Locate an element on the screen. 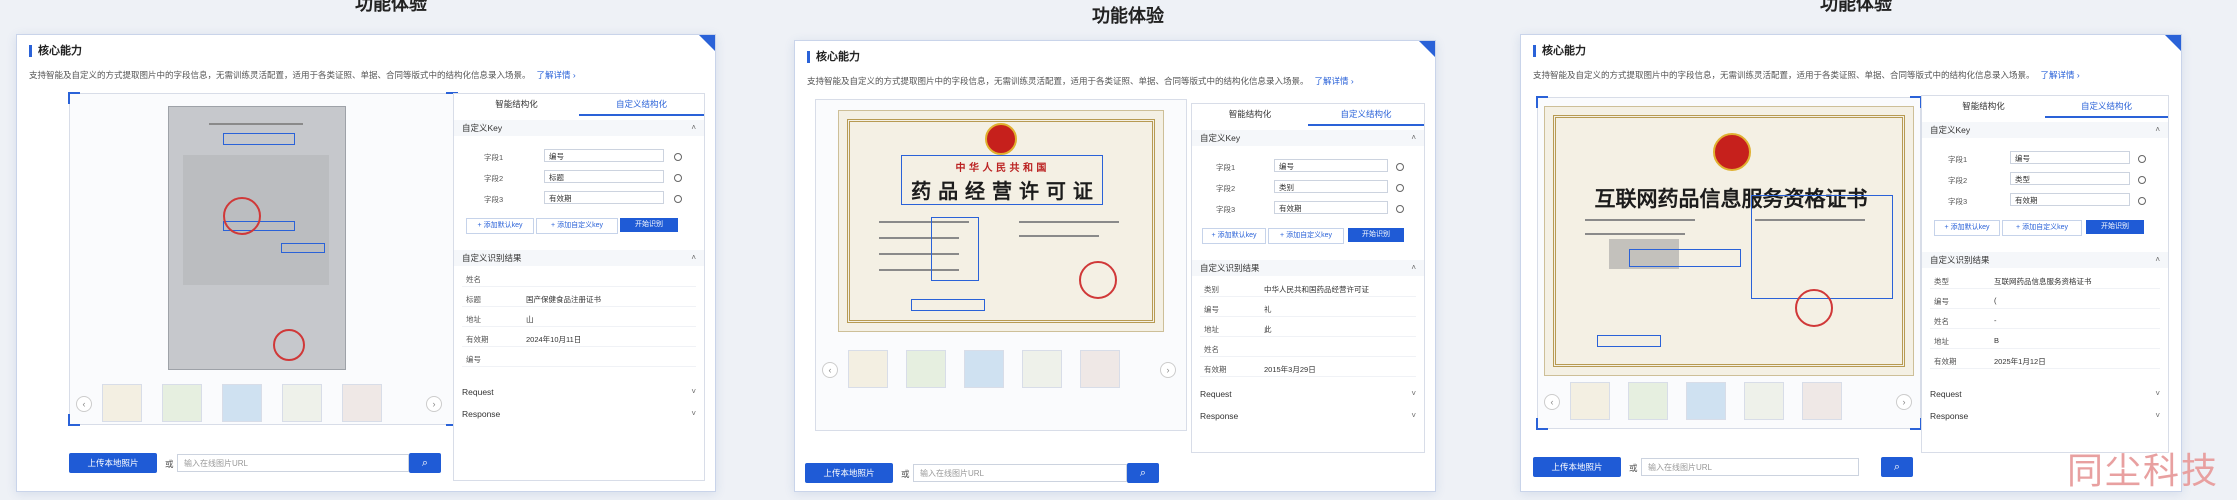  field-label: 字段2 is located at coordinates (1226, 188).